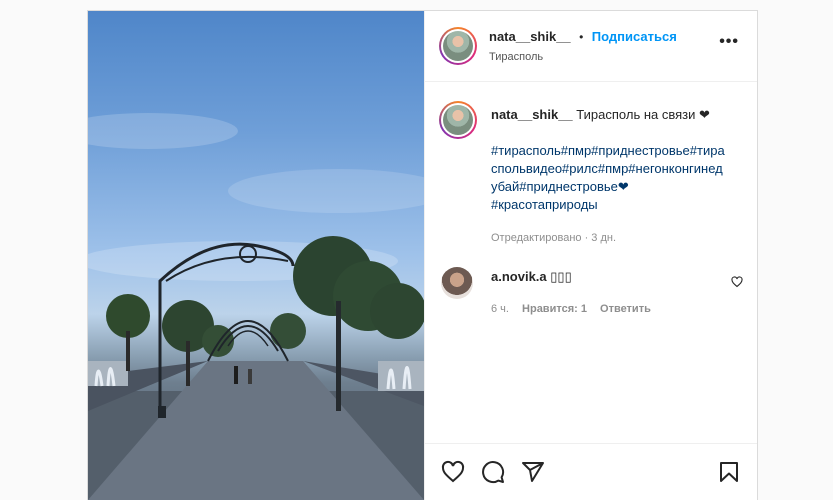  What do you see at coordinates (516, 57) in the screenshot?
I see `post-location: Тирасполь` at bounding box center [516, 57].